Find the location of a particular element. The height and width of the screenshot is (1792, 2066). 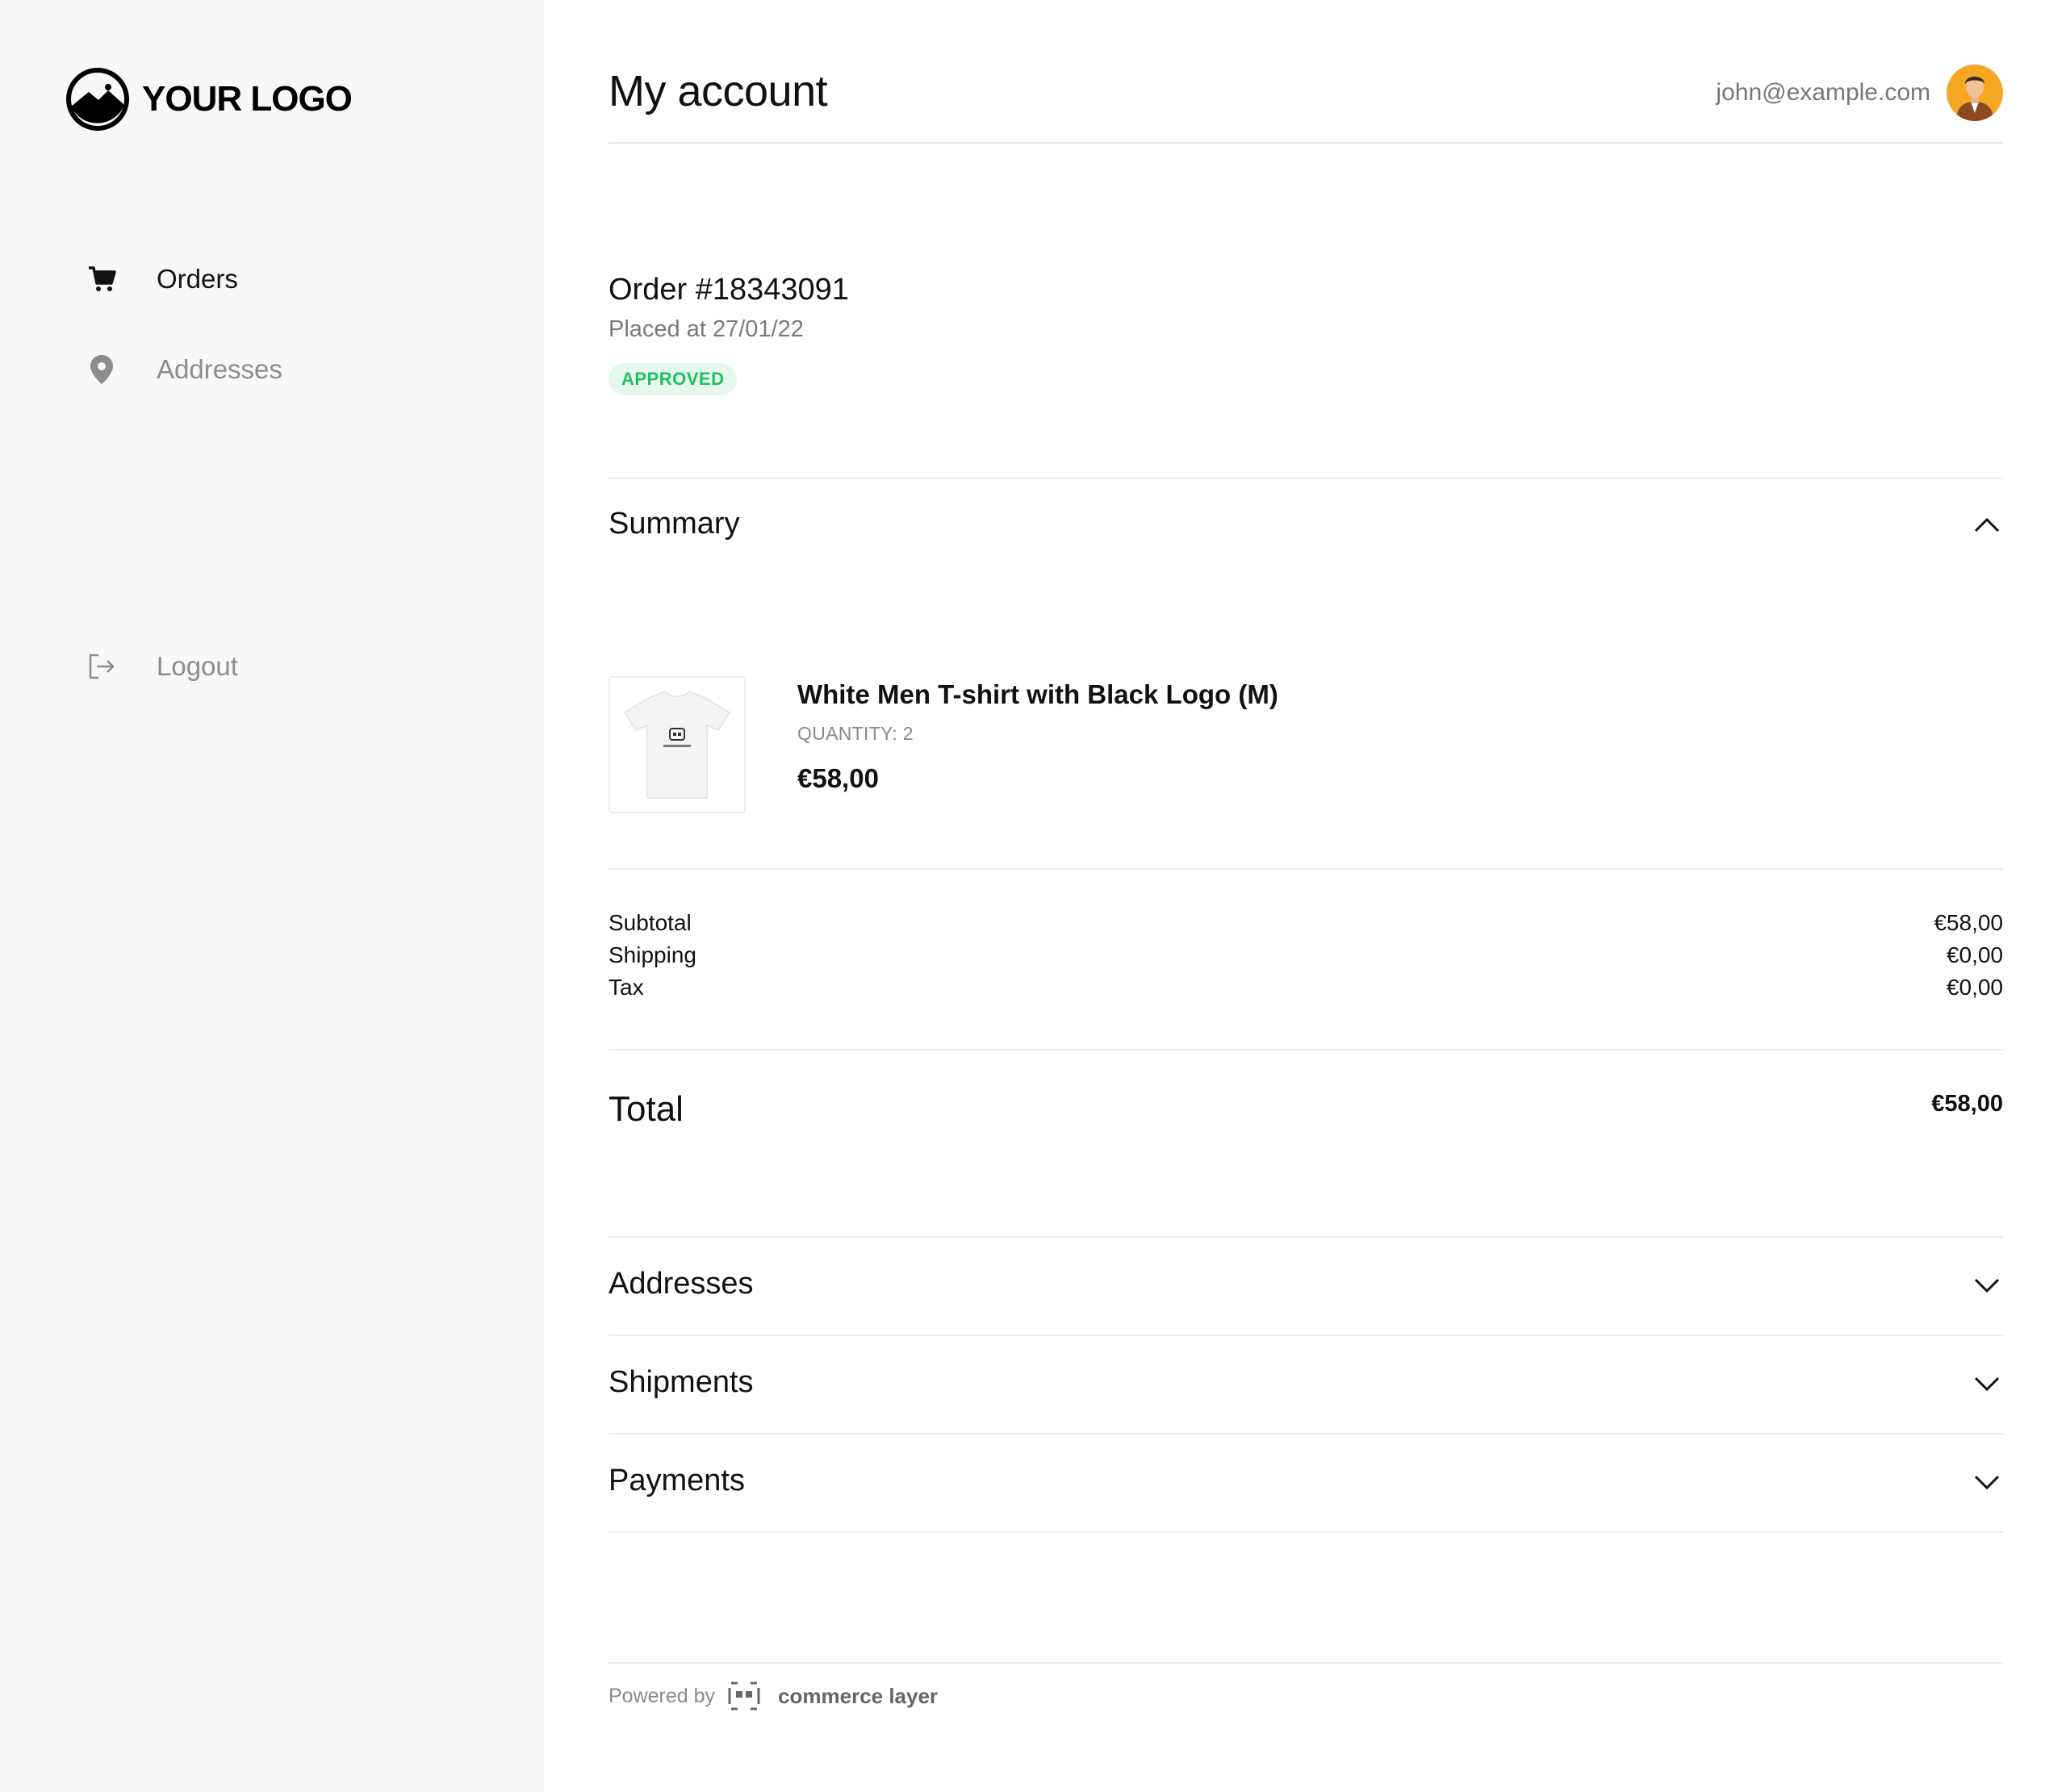

mountain-logo-icon is located at coordinates (97, 99).